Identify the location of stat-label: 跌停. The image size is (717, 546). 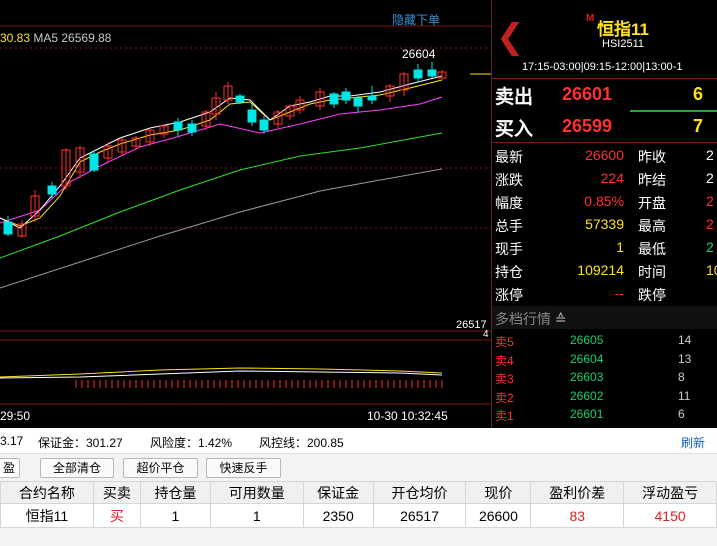
(652, 295).